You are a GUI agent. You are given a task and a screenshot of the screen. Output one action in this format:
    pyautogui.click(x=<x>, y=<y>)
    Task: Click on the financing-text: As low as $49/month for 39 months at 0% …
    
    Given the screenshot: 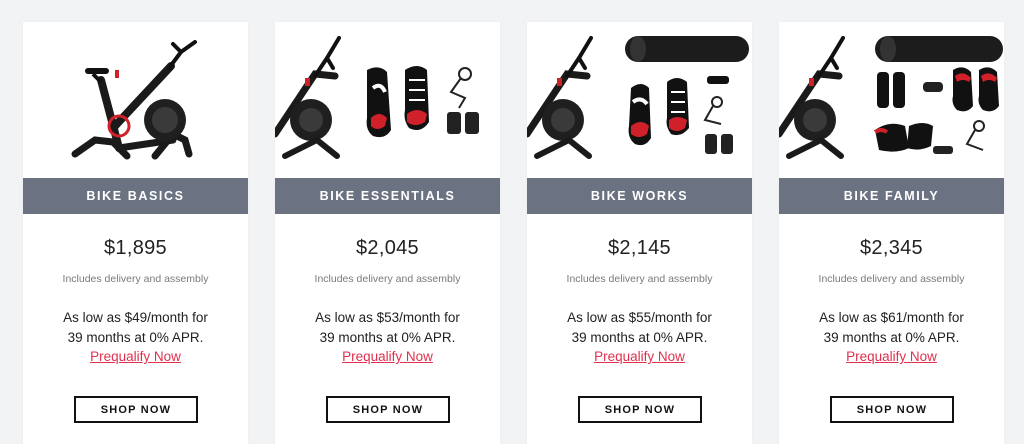 What is the action you would take?
    pyautogui.click(x=135, y=328)
    